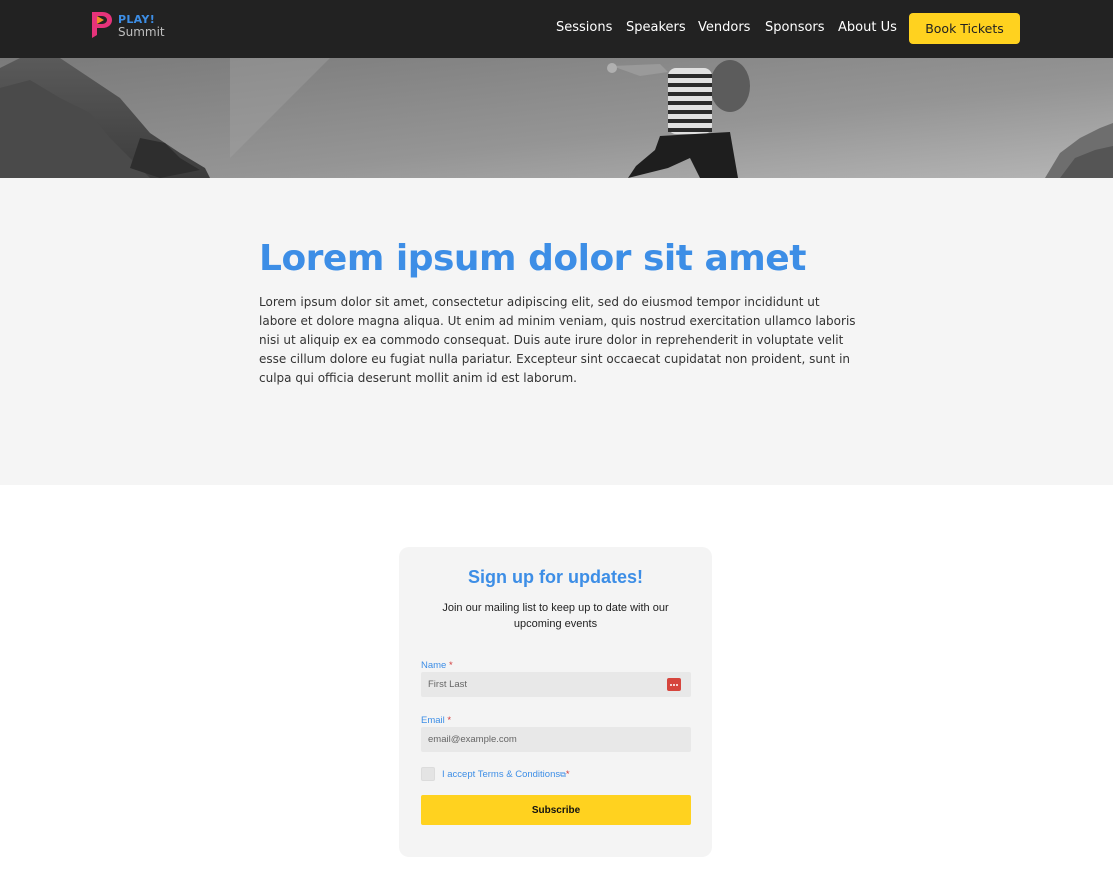 The image size is (1113, 893). What do you see at coordinates (556, 810) in the screenshot?
I see `subscribe-button: Subscribe` at bounding box center [556, 810].